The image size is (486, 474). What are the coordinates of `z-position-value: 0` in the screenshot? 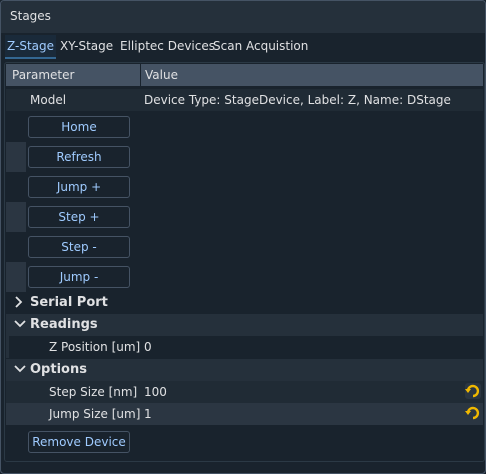 It's located at (148, 347).